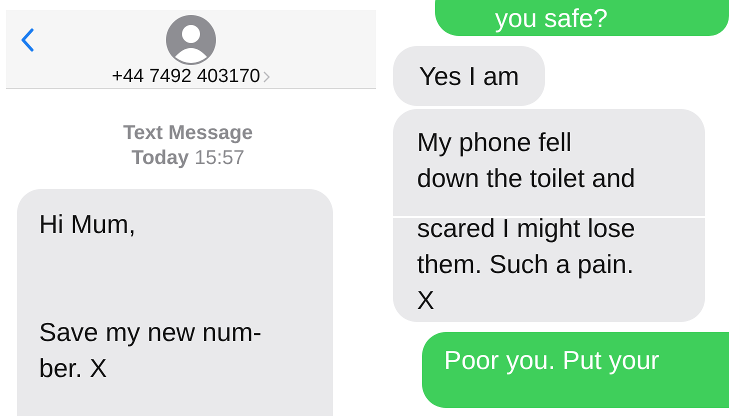  What do you see at coordinates (27, 40) in the screenshot?
I see `back-icon` at bounding box center [27, 40].